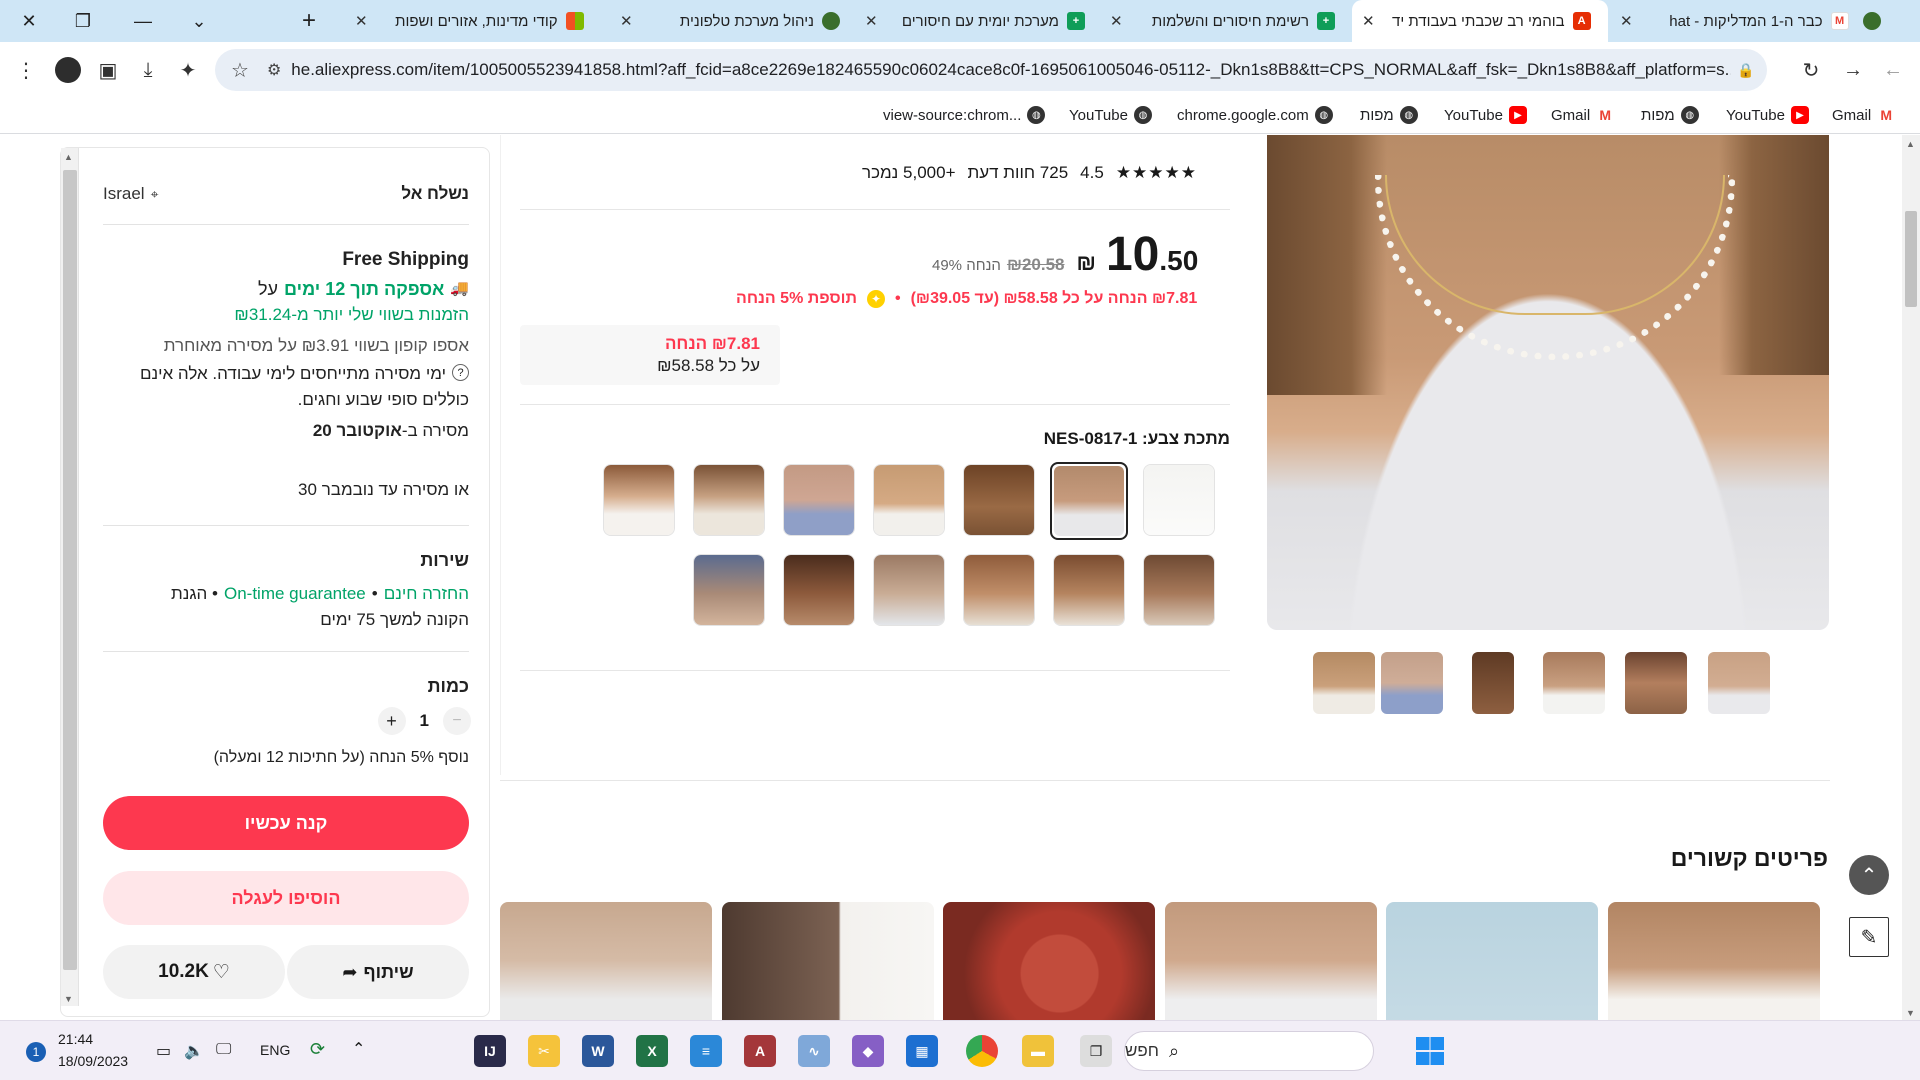 The image size is (1920, 1080). I want to click on taskbar-search-box: ⌕ חפש, so click(1249, 1051).